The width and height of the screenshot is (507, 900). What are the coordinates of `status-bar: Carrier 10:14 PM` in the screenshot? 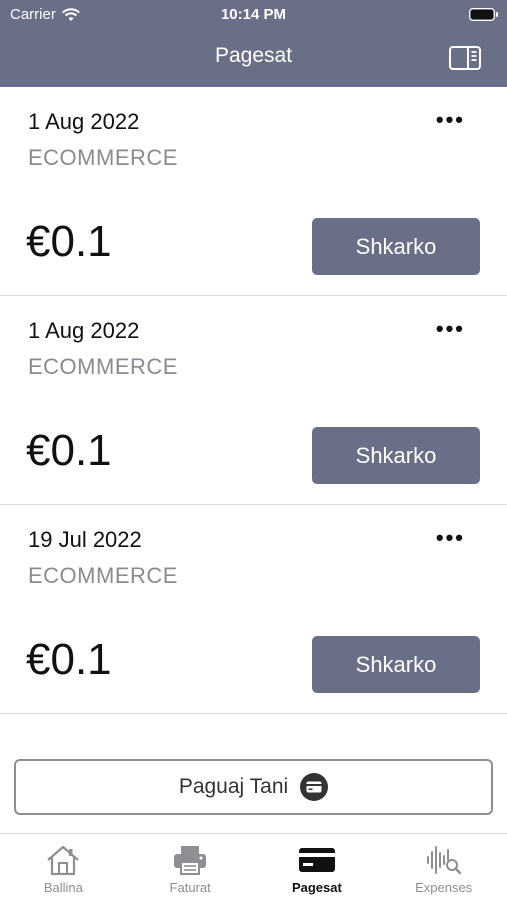 It's located at (253, 15).